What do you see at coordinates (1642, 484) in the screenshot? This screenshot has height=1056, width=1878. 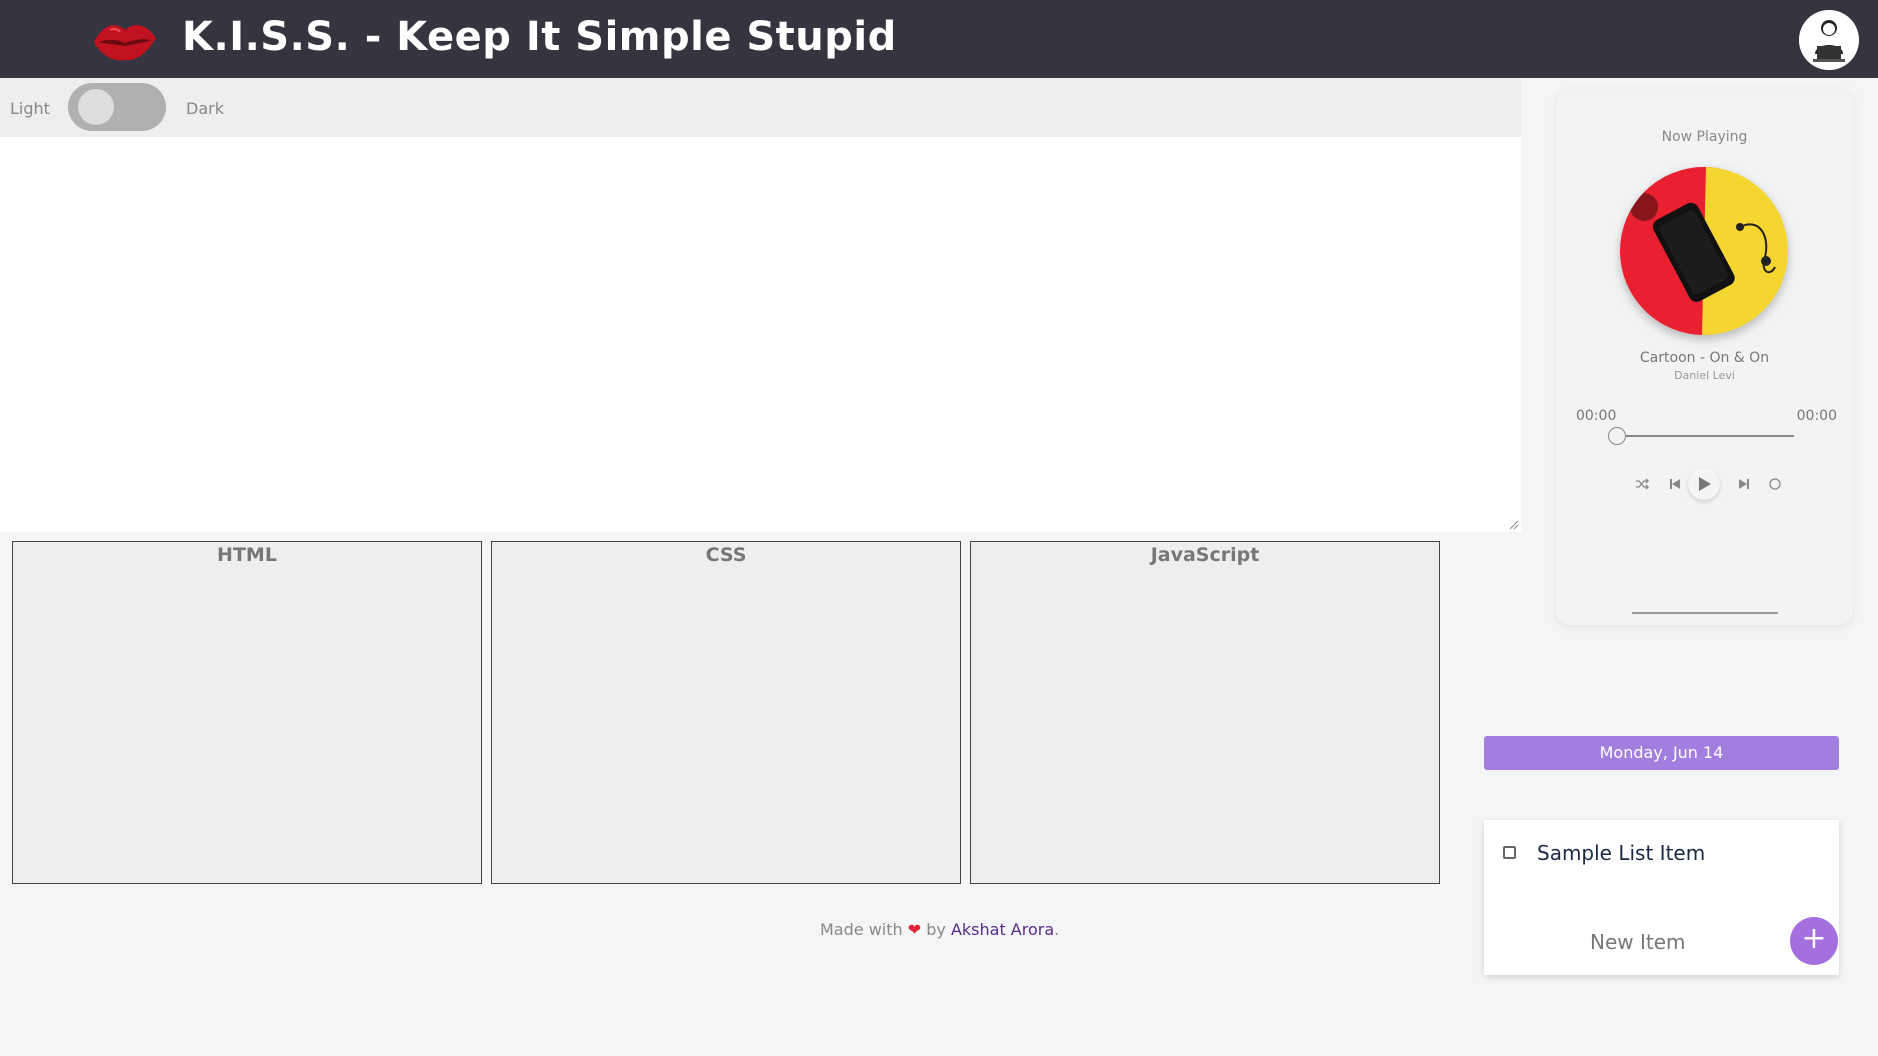 I see `shuffle-icon` at bounding box center [1642, 484].